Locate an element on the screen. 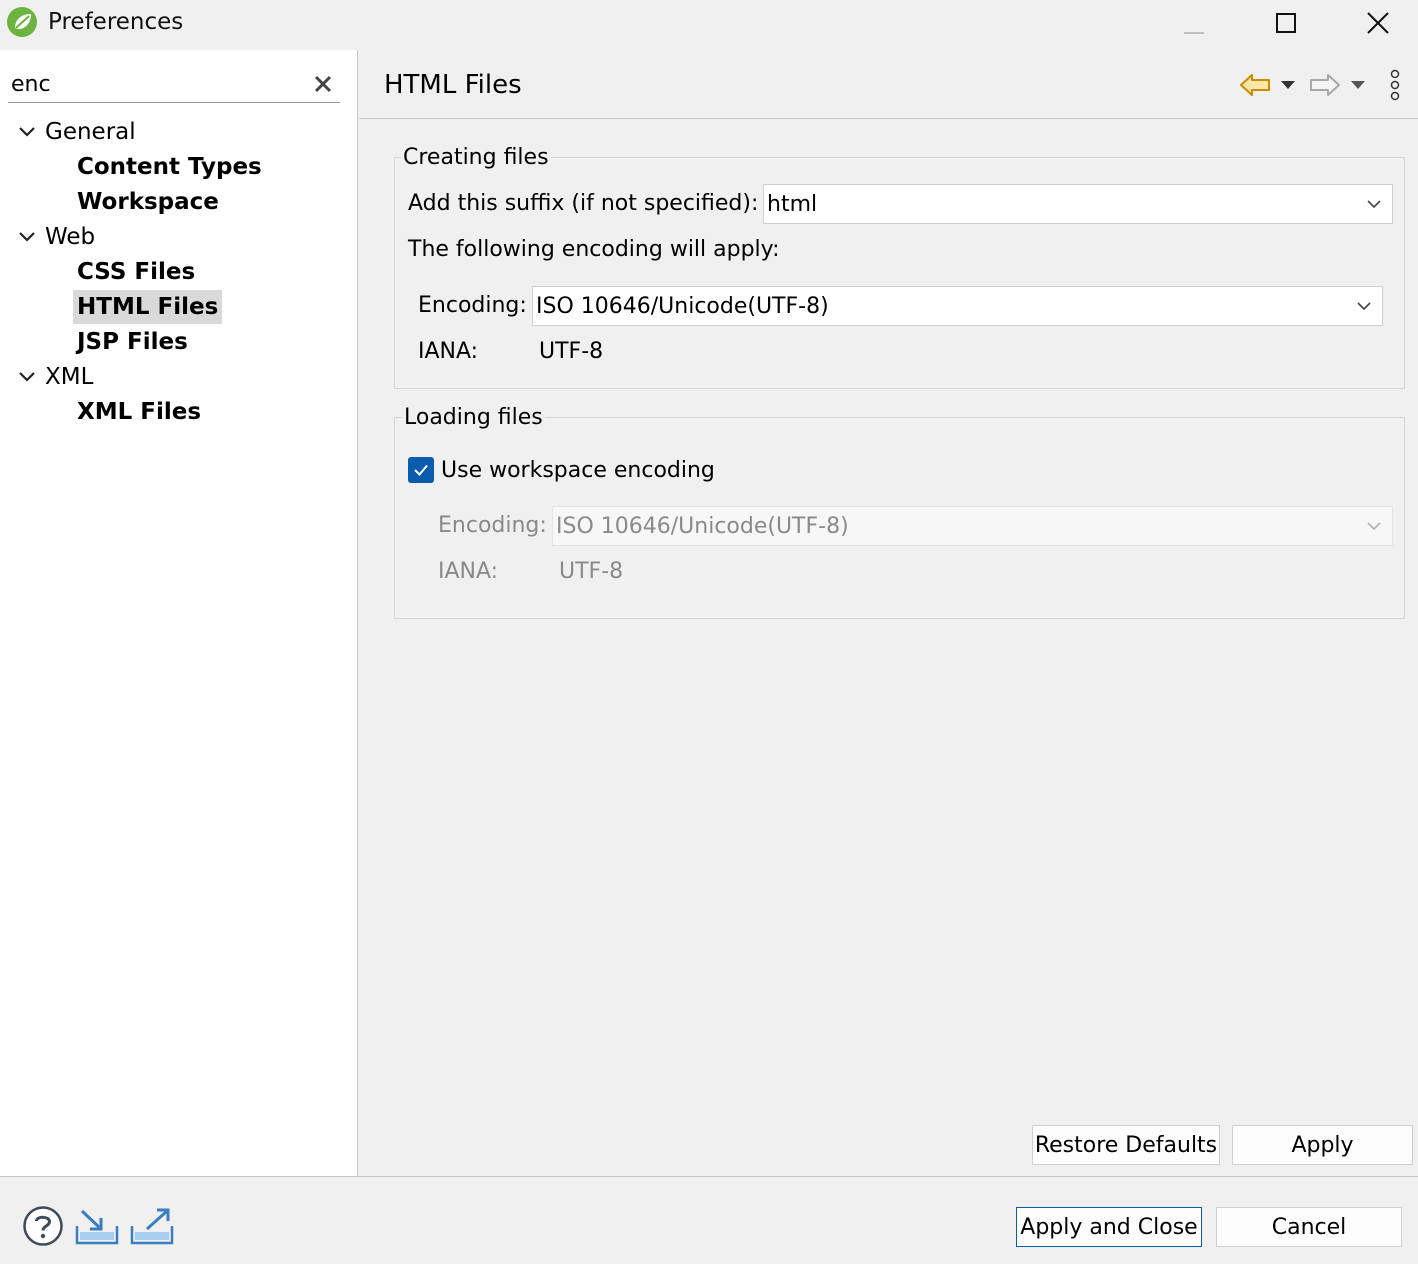  cancel-button: Cancel is located at coordinates (1309, 1227).